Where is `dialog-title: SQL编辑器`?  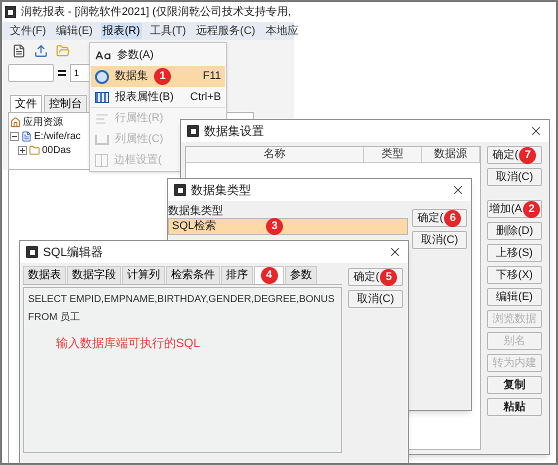
dialog-title: SQL编辑器 is located at coordinates (73, 252).